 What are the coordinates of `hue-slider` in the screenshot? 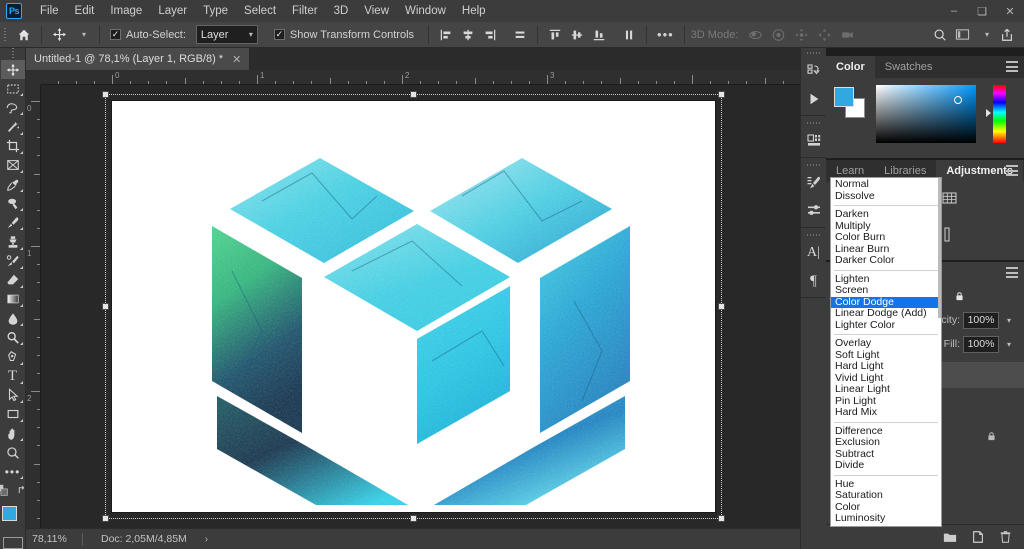 It's located at (996, 114).